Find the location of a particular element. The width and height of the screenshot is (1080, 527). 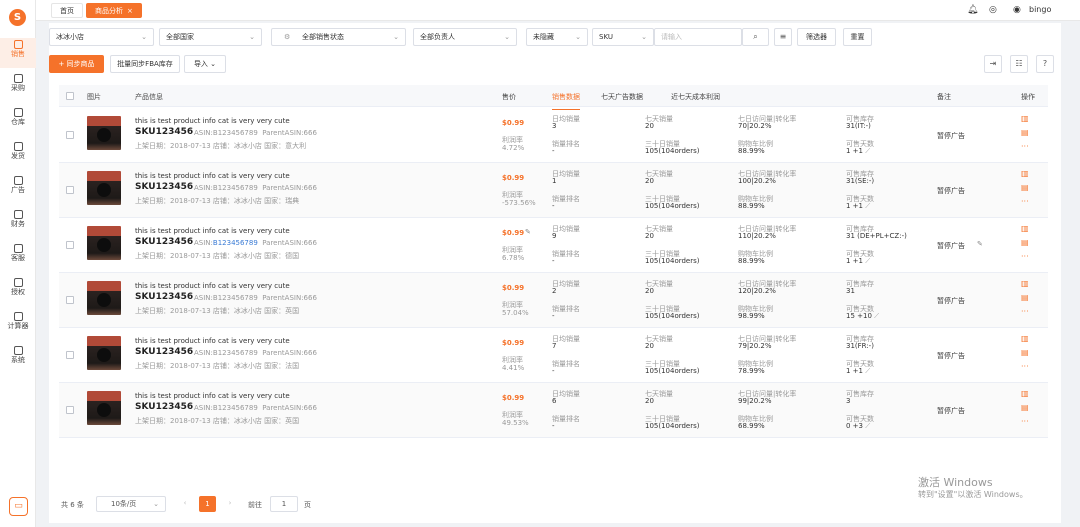

remark-text: 暂停广告 is located at coordinates (951, 356).